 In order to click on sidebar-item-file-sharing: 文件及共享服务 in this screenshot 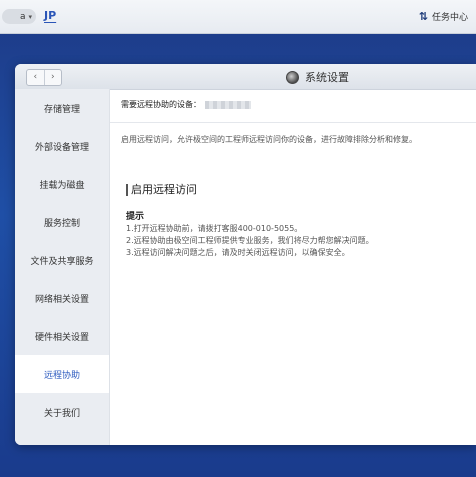, I will do `click(62, 260)`.